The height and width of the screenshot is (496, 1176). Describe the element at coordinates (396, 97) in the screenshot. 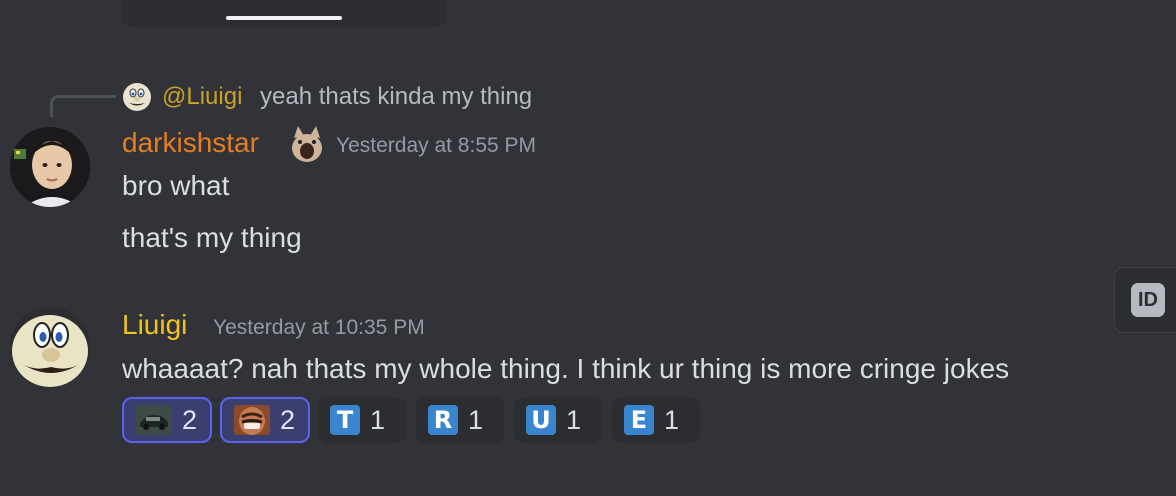

I see `reply-preview-text: yeah thats kinda my thing` at that location.